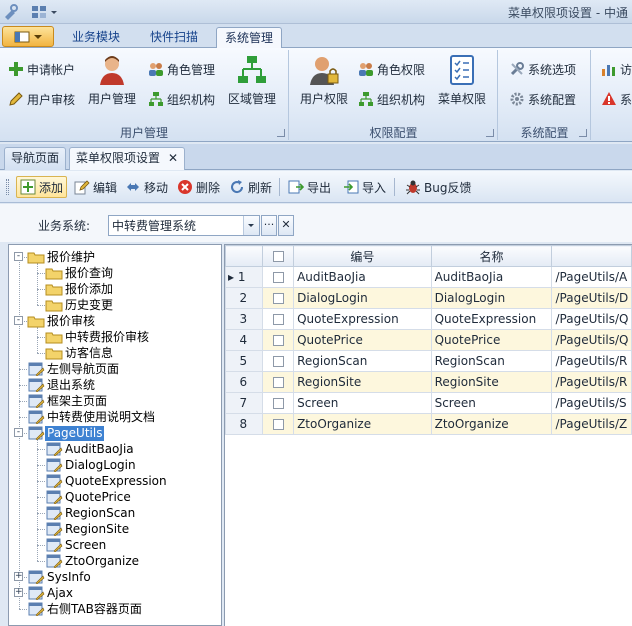  Describe the element at coordinates (68, 401) in the screenshot. I see `tree-node: 框架主页面` at that location.